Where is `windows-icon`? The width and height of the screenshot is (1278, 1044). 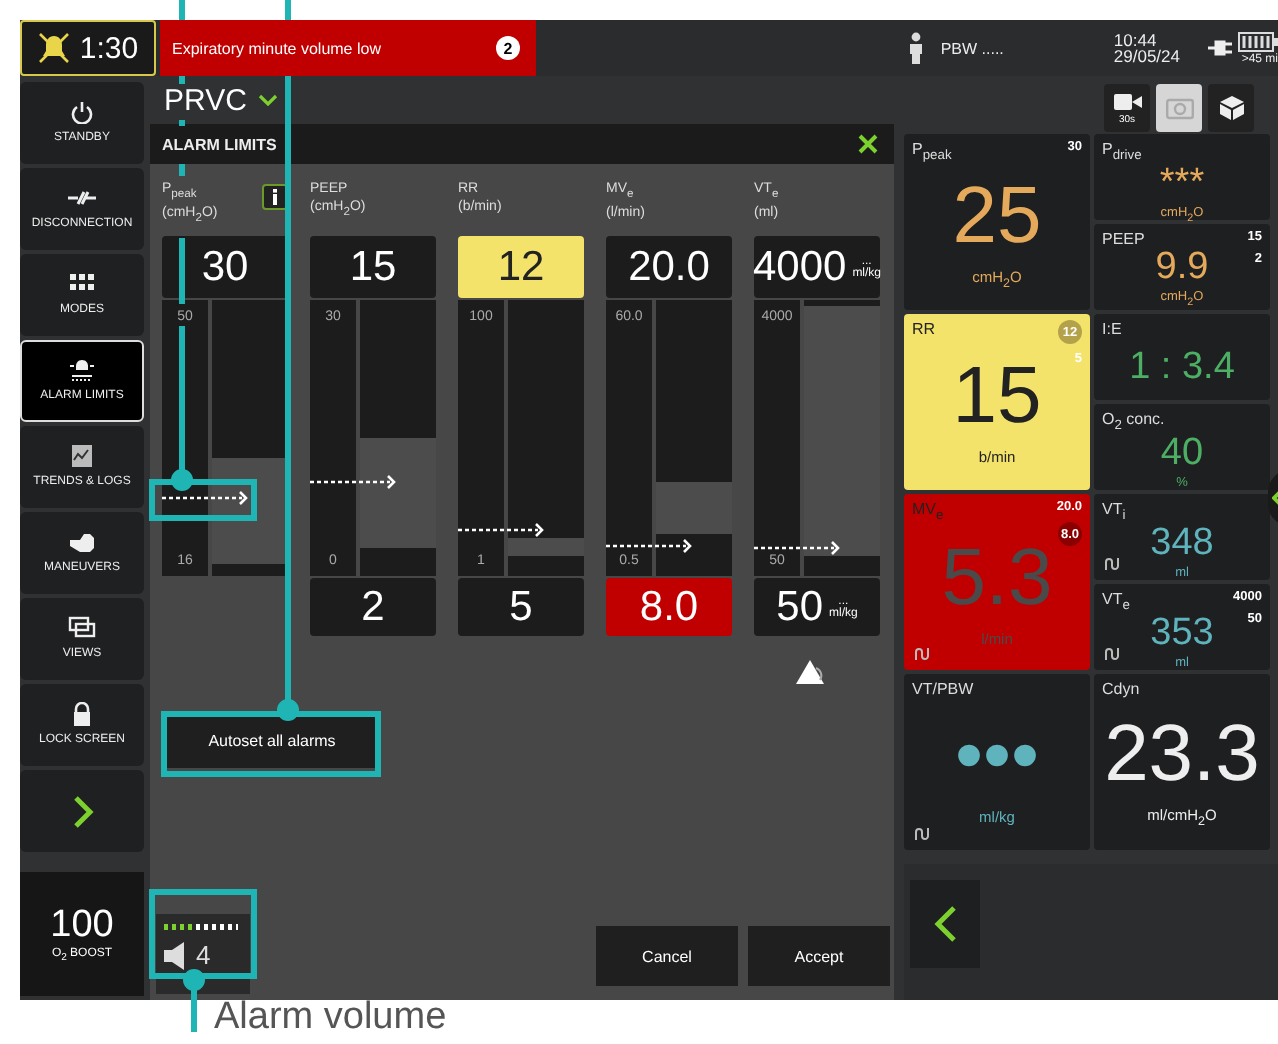
windows-icon is located at coordinates (82, 628).